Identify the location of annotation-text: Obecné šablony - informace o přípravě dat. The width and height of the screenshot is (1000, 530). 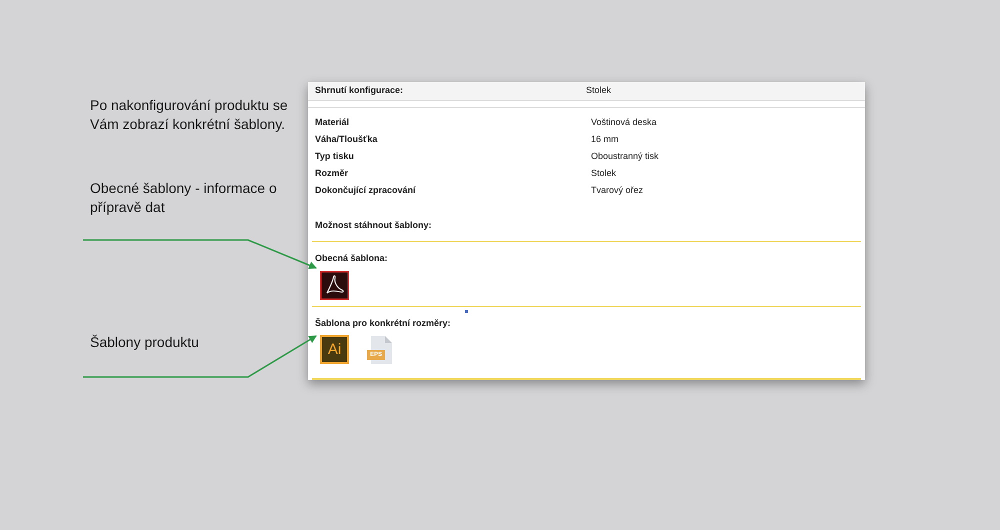
(184, 198).